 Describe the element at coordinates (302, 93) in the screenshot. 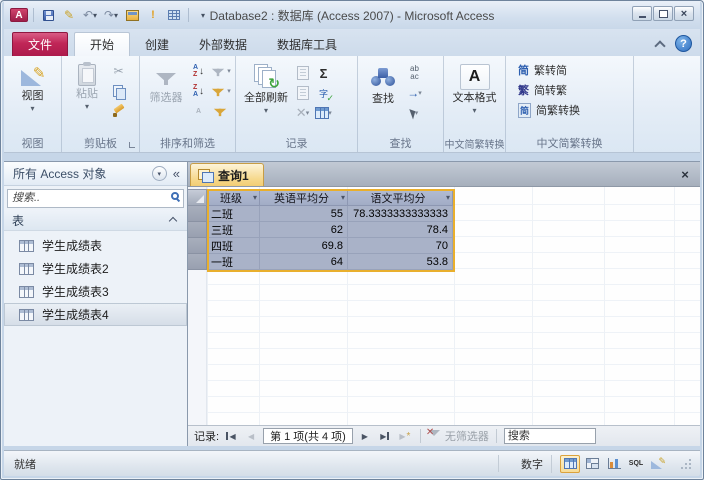

I see `save-record-button` at that location.